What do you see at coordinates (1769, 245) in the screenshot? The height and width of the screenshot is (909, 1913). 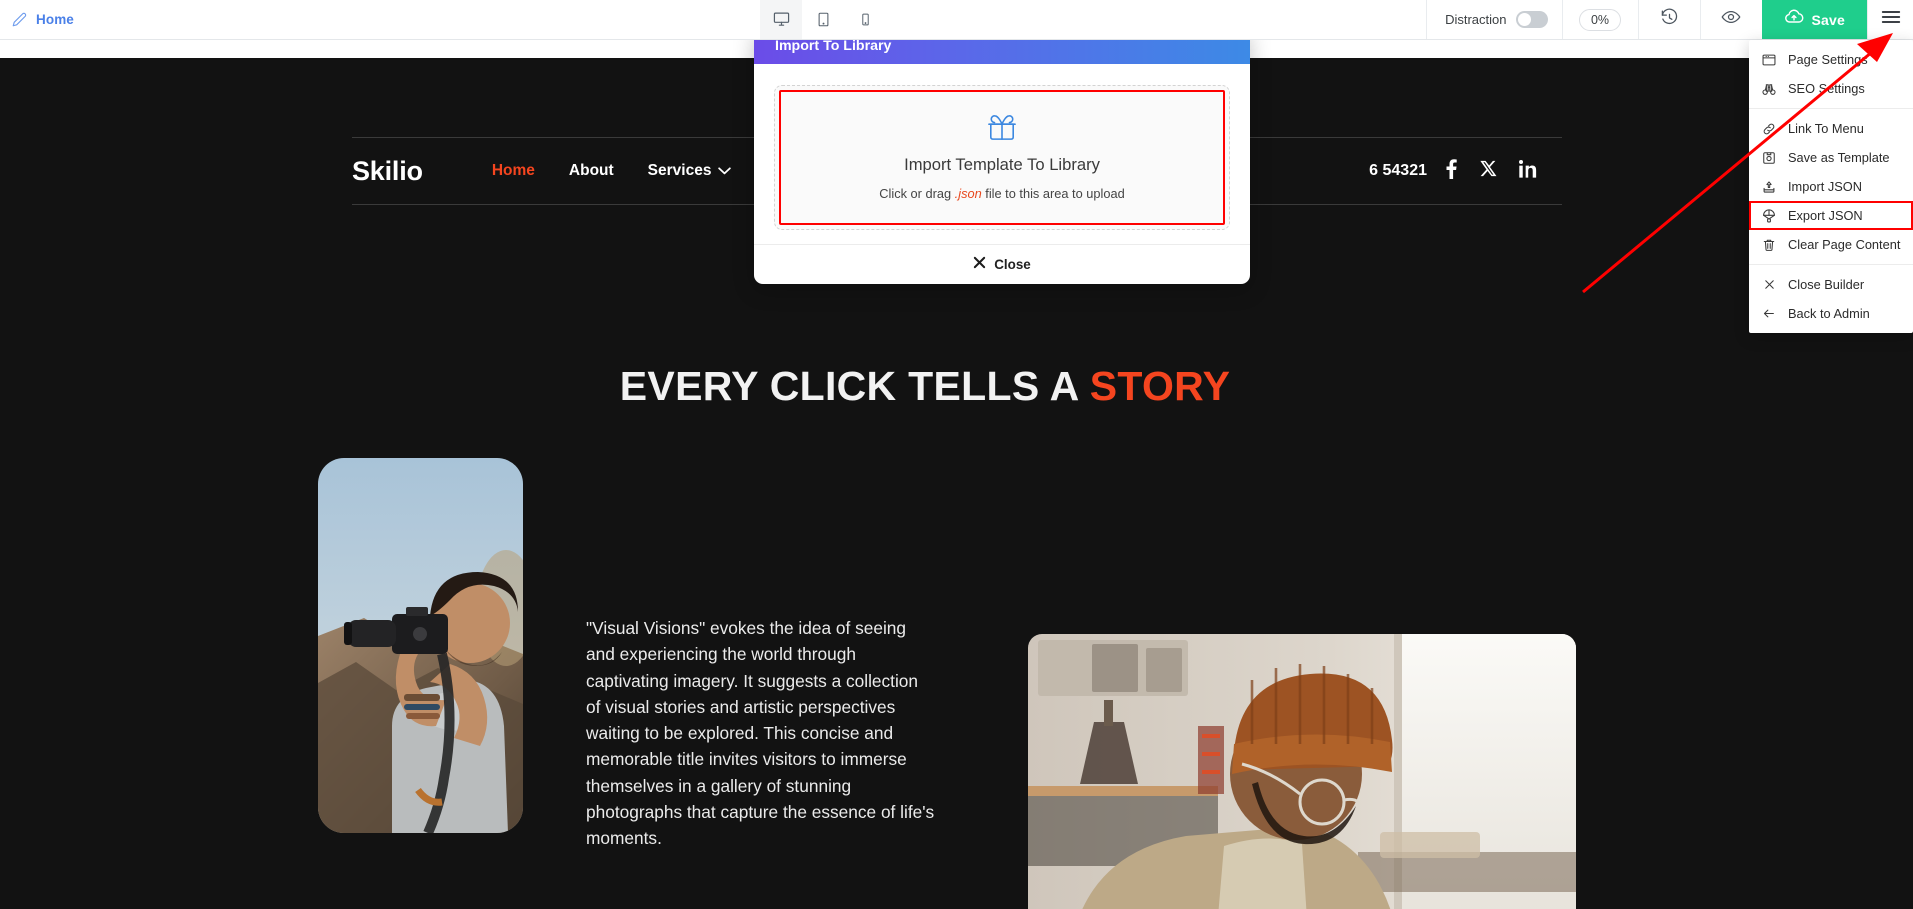 I see `trash-icon` at bounding box center [1769, 245].